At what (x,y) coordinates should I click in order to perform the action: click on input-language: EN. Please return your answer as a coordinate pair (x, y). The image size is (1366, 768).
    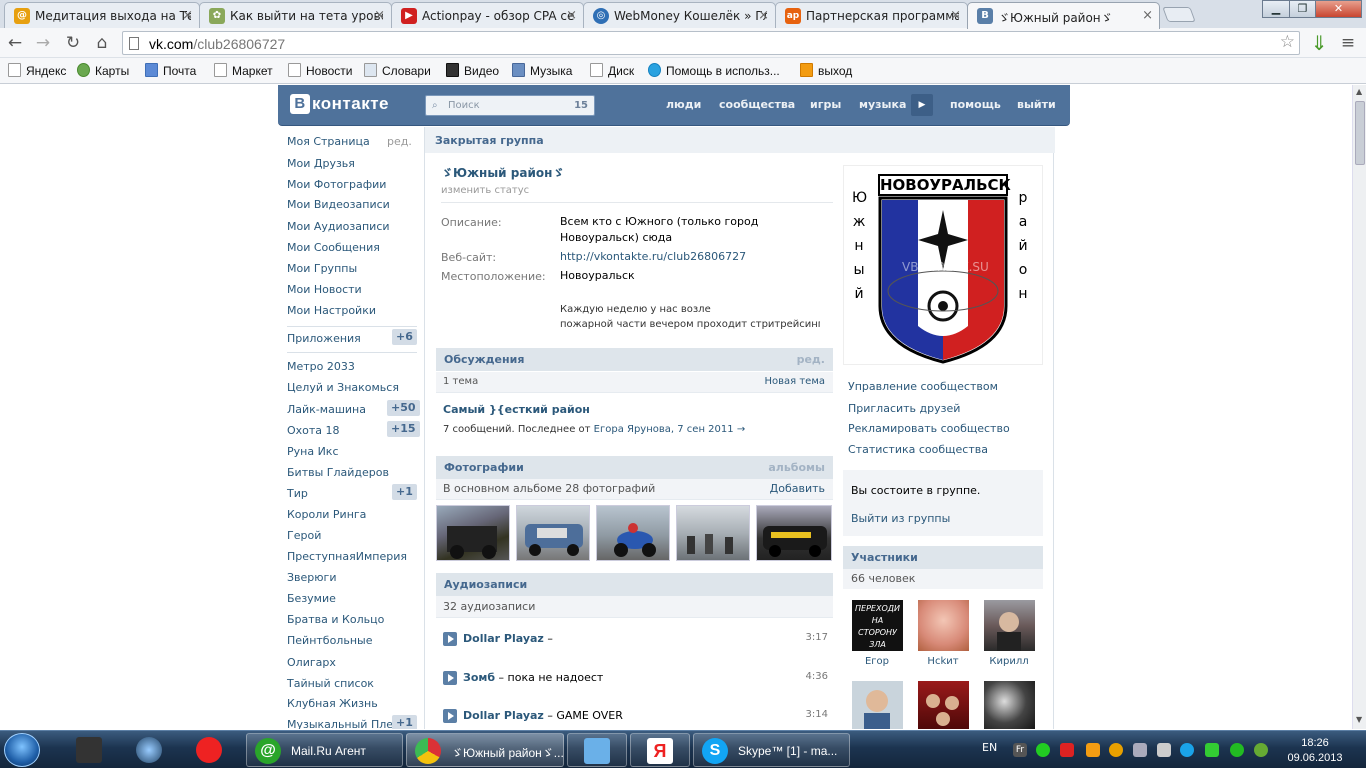
    Looking at the image, I should click on (989, 747).